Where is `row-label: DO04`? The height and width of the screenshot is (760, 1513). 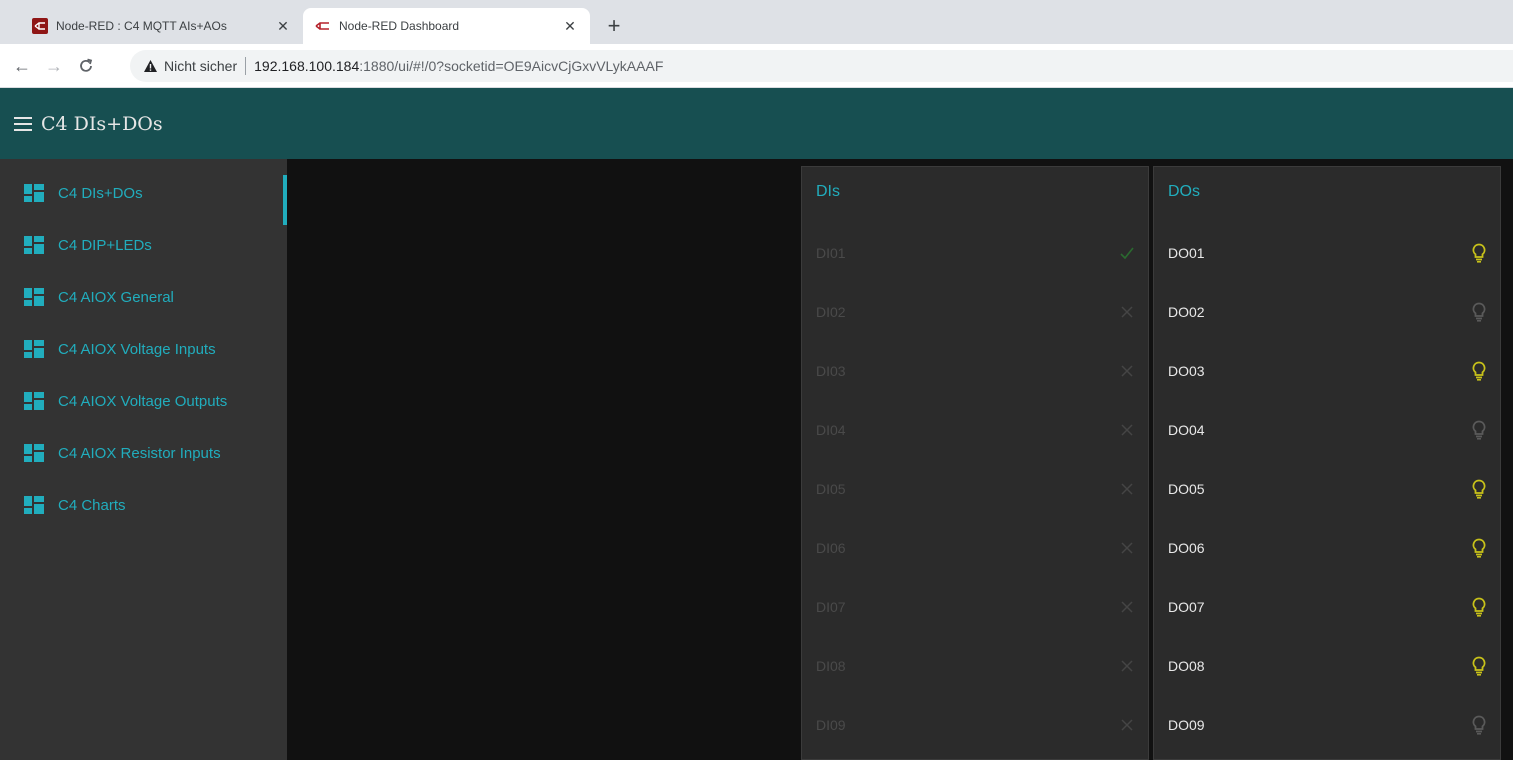
row-label: DO04 is located at coordinates (1186, 430).